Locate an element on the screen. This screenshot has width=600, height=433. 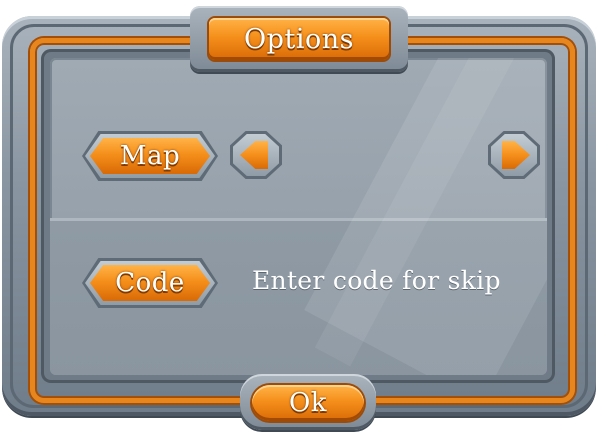
arrow-right-icon is located at coordinates (516, 155).